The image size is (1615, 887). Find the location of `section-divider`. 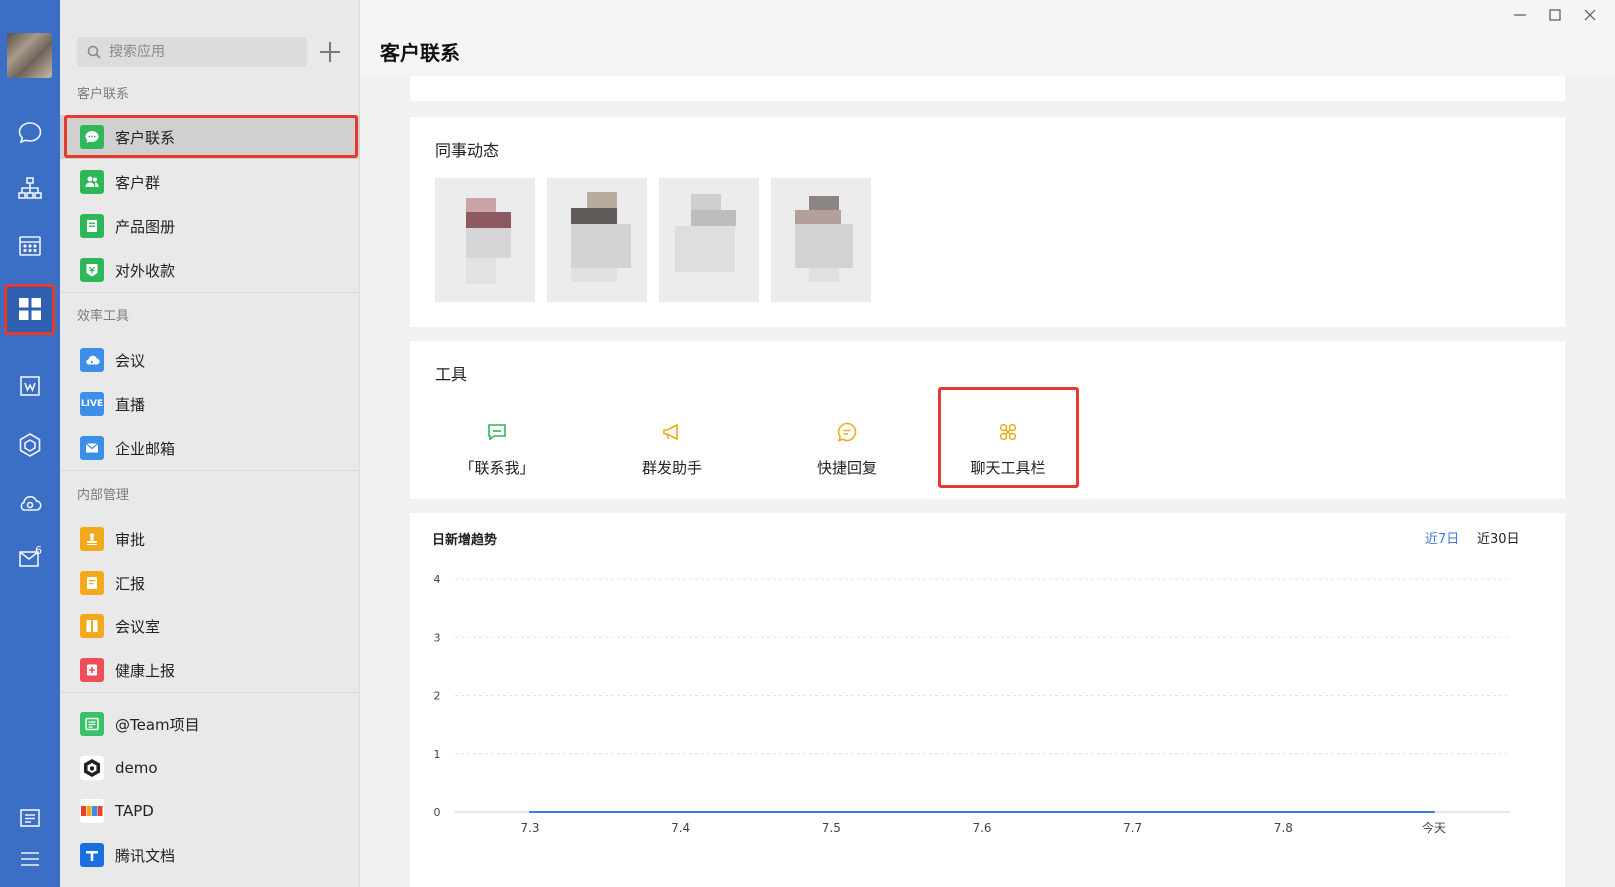

section-divider is located at coordinates (210, 470).